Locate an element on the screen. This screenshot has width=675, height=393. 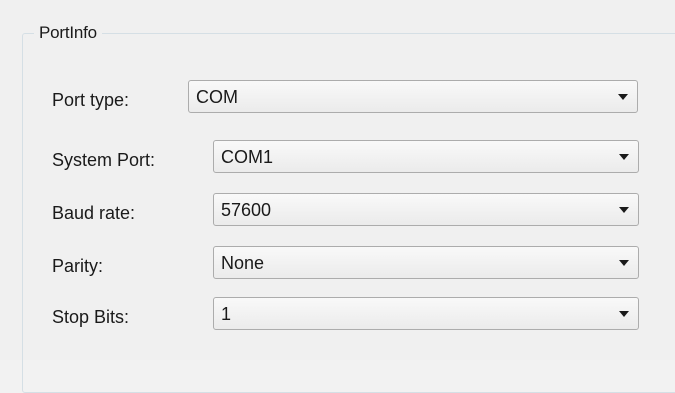
port-type-label: Port type: is located at coordinates (91, 100).